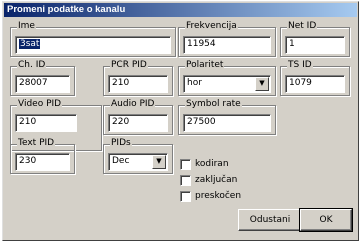 This screenshot has height=244, width=363. Describe the element at coordinates (180, 10) in the screenshot. I see `title-bar: Promeni podatke o kanalu` at that location.